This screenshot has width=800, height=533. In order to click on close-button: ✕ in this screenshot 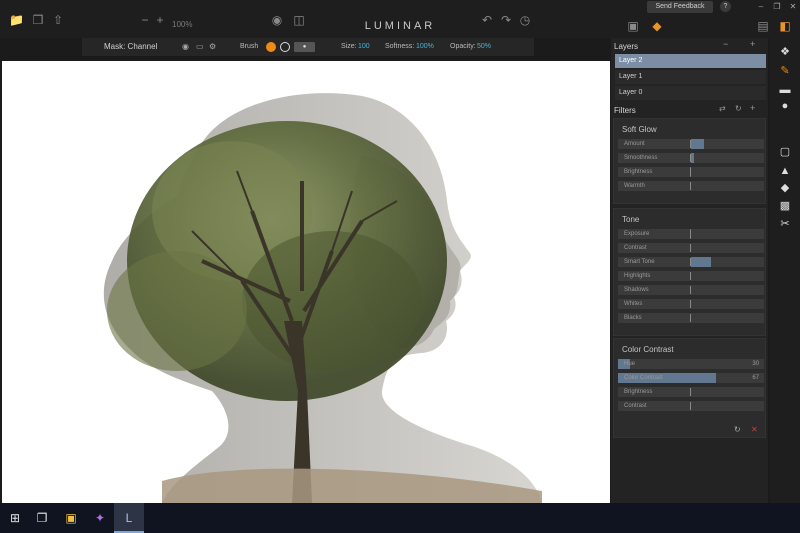, I will do `click(793, 7)`.